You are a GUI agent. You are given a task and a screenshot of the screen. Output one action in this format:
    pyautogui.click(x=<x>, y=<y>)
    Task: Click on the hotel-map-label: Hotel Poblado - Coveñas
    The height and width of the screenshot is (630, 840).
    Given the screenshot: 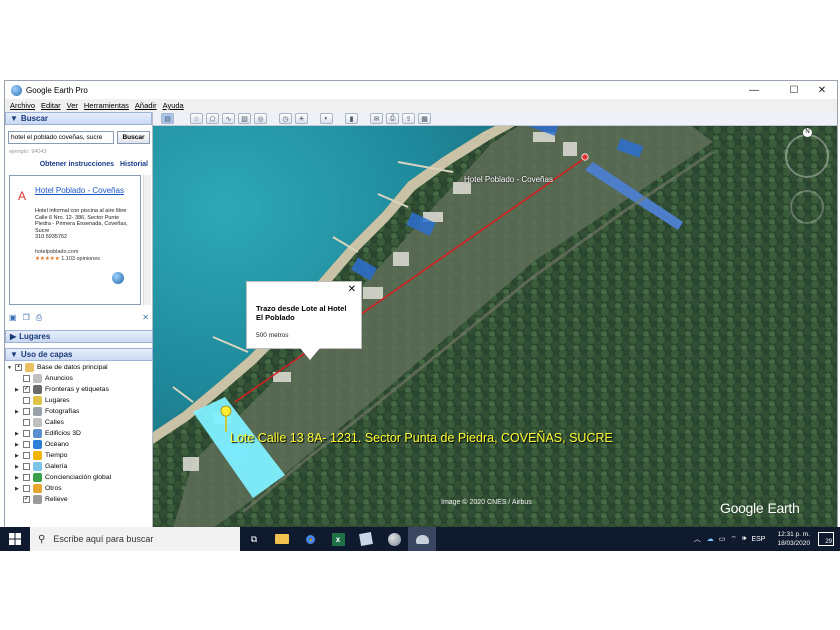 What is the action you would take?
    pyautogui.click(x=508, y=179)
    